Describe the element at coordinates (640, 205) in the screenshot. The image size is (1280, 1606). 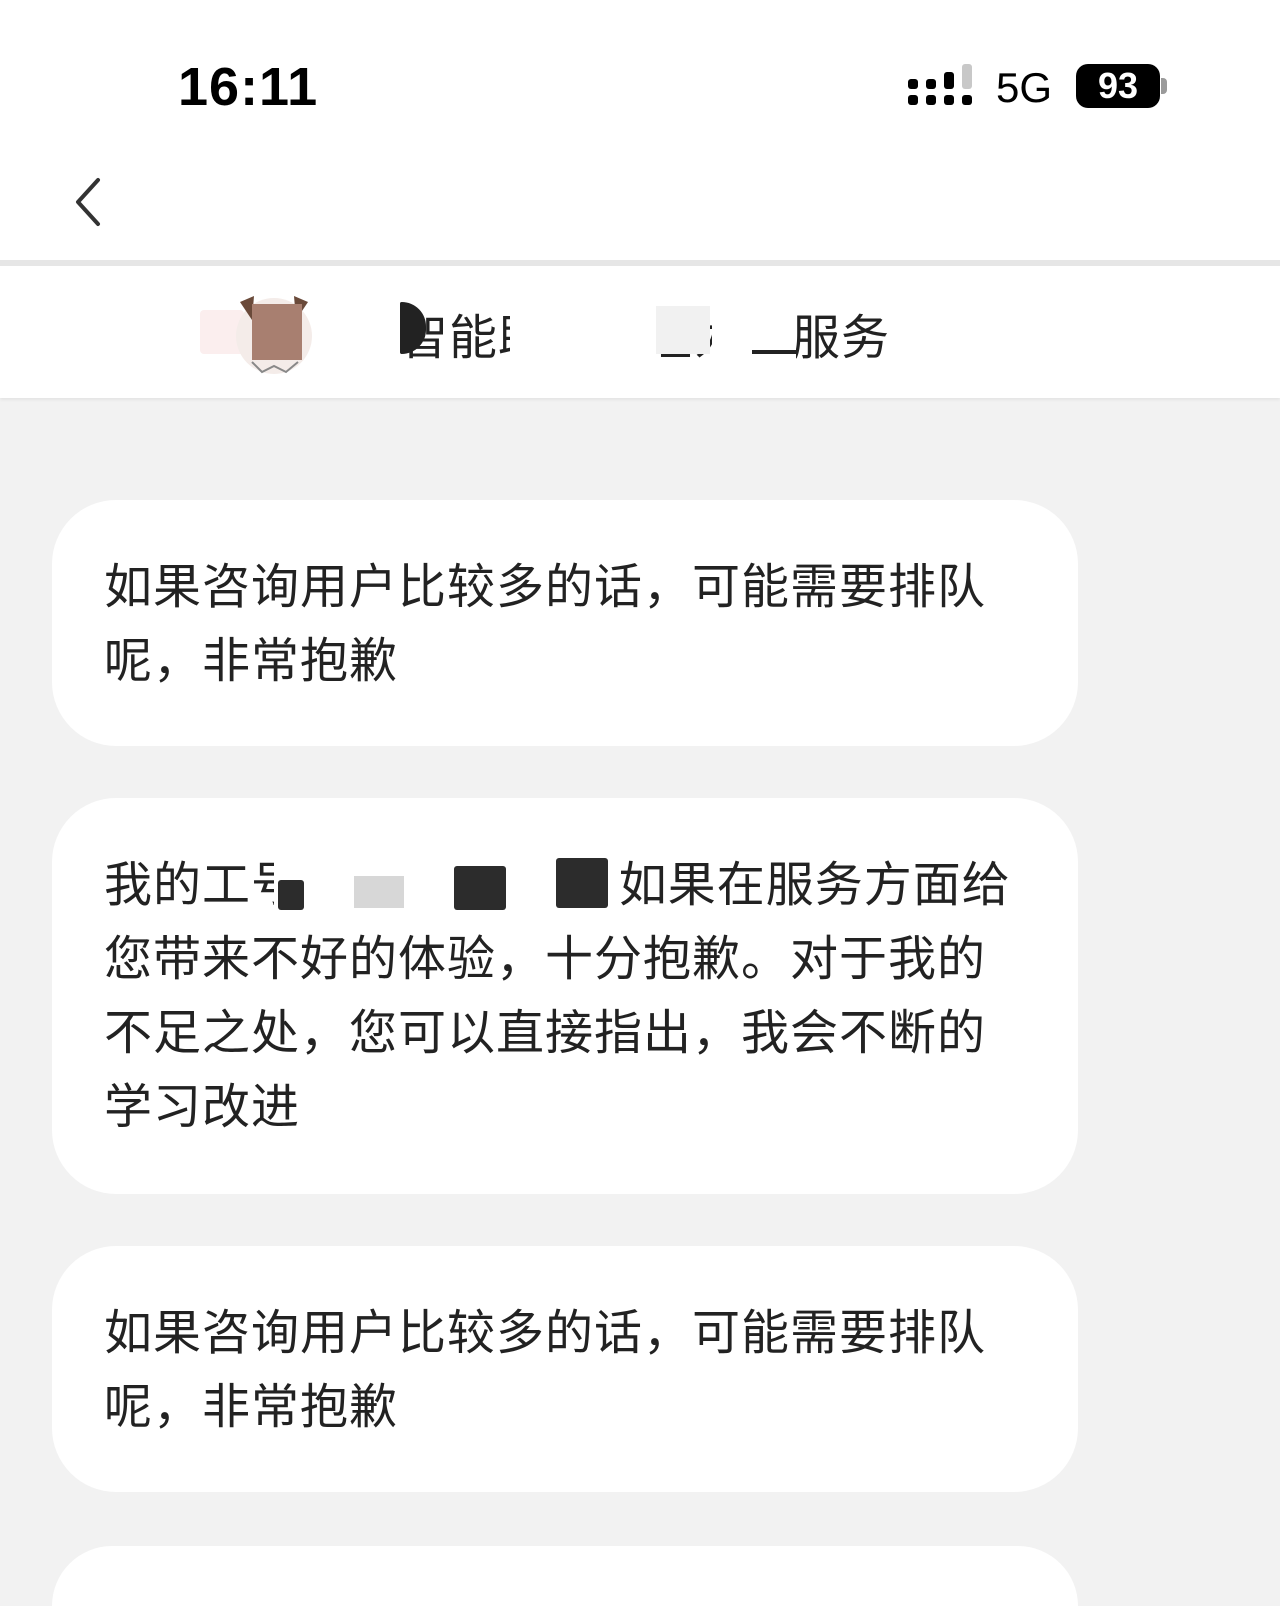
I see `nav-bar` at that location.